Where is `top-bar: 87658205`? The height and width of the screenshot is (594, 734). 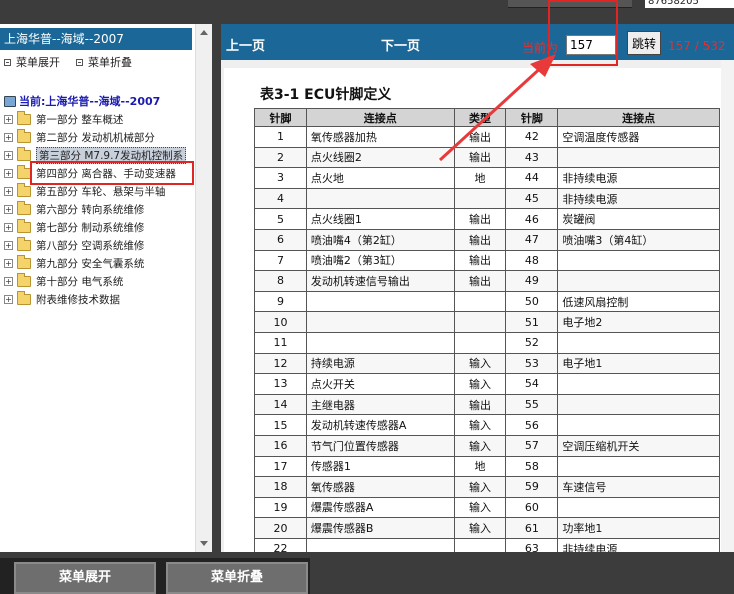 top-bar: 87658205 is located at coordinates (367, 12).